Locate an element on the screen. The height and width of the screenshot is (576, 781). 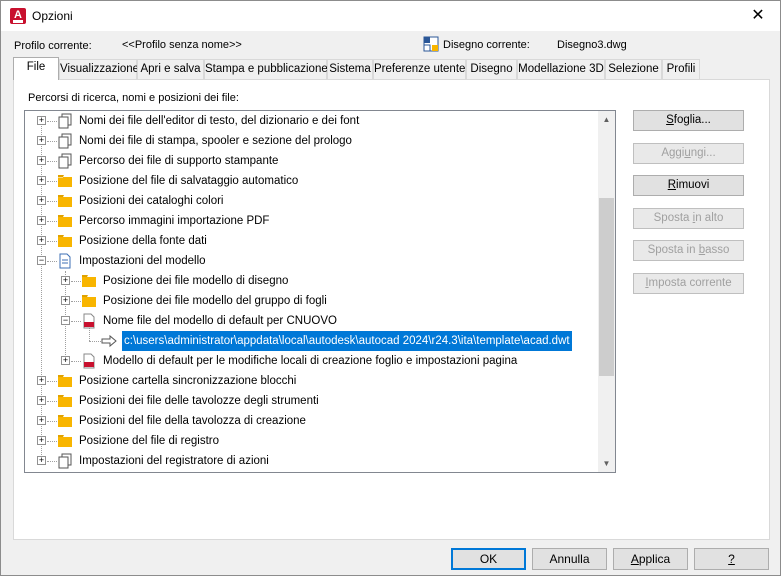
tree-row-label: Posizioni dei cataloghi colori is located at coordinates (151, 201).